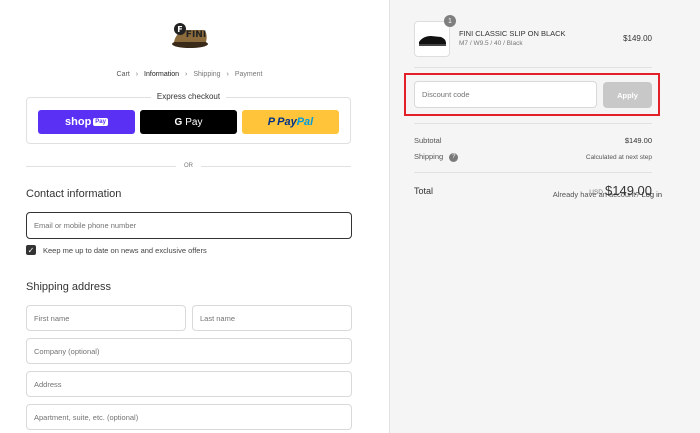  What do you see at coordinates (627, 95) in the screenshot?
I see `apply-discount-button: Apply` at bounding box center [627, 95].